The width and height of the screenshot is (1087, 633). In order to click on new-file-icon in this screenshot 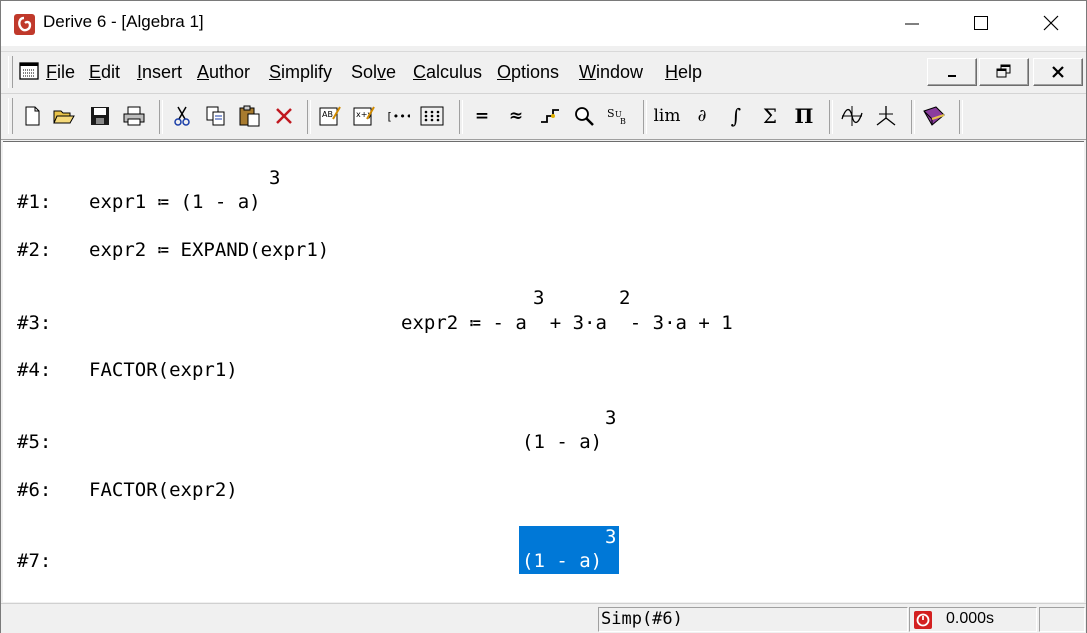, I will do `click(32, 116)`.